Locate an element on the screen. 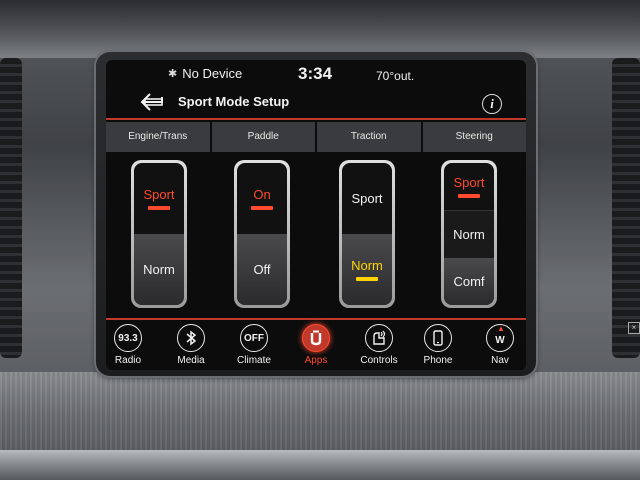 Image resolution: width=640 pixels, height=480 pixels. clock: 3:34 is located at coordinates (315, 73).